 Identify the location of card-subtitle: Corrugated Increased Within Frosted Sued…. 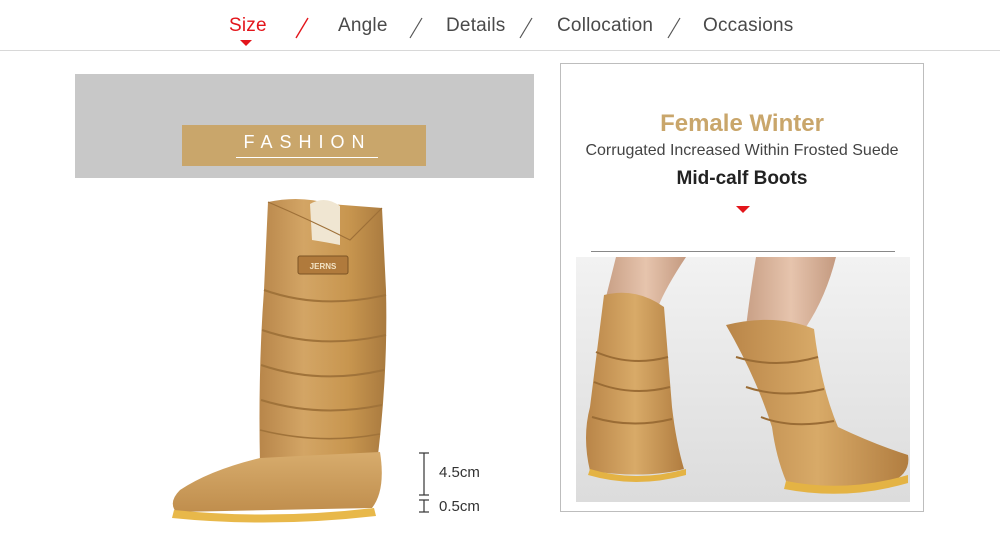
(742, 150).